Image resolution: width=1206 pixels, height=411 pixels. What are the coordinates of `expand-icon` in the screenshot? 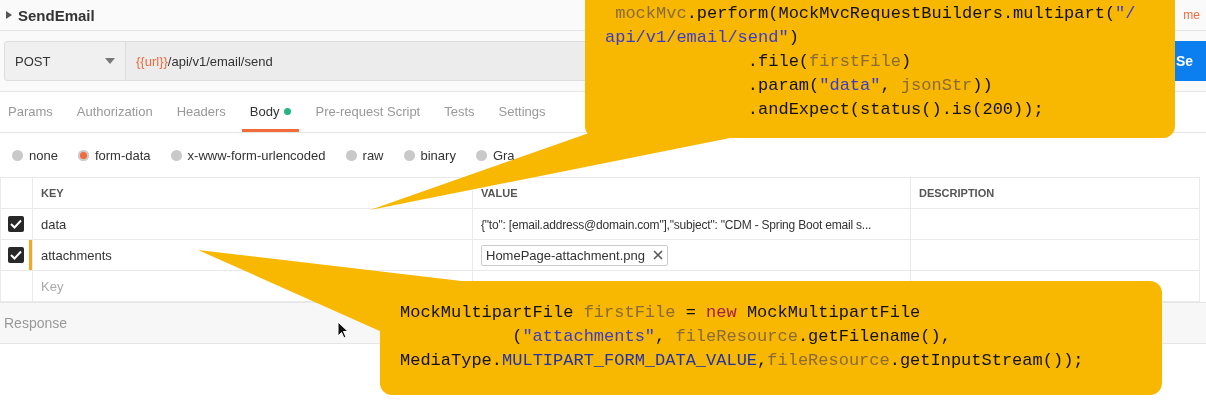 It's located at (9, 15).